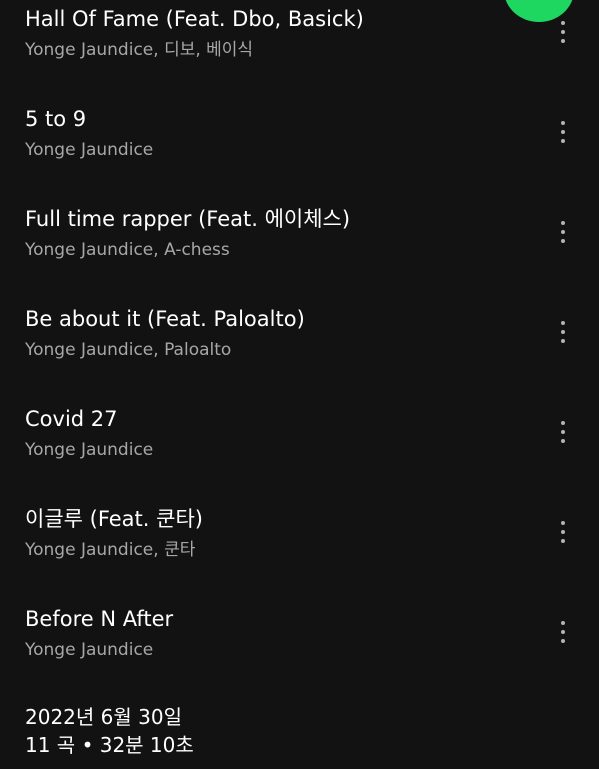  I want to click on album-summary: 11 곡 • 32분 10초, so click(109, 745).